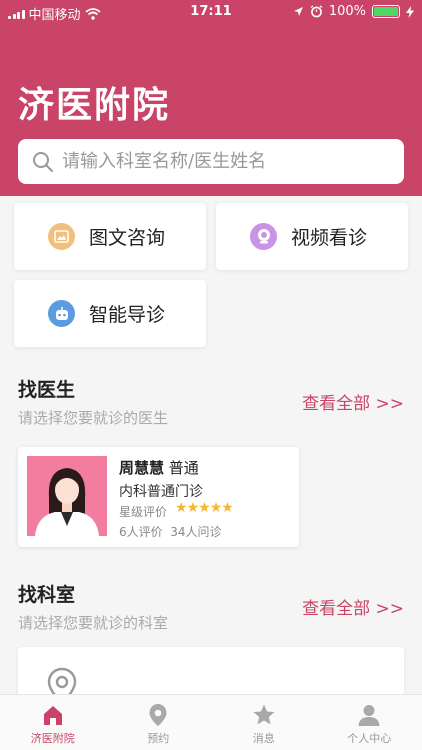 Image resolution: width=422 pixels, height=750 pixels. Describe the element at coordinates (142, 468) in the screenshot. I see `doctor-name: 周慧慧` at that location.